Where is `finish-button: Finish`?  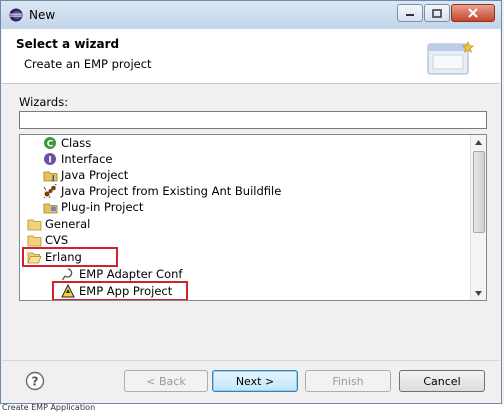
finish-button: Finish is located at coordinates (348, 381).